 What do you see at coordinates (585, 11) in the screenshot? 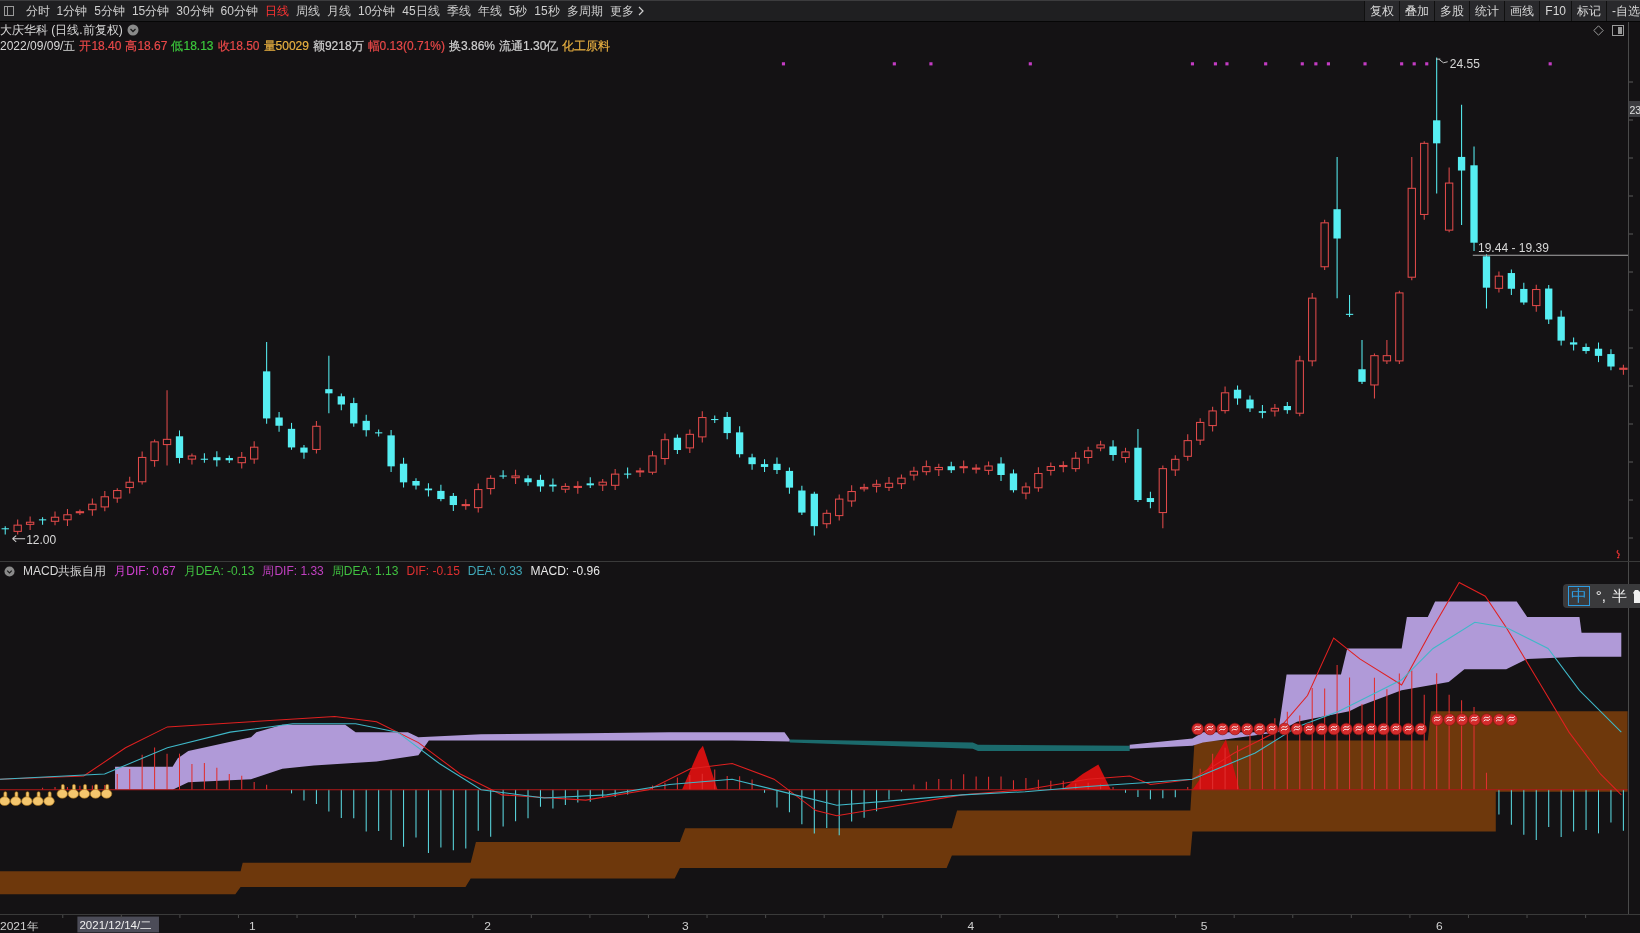
I see `period-tab: 多周期` at bounding box center [585, 11].